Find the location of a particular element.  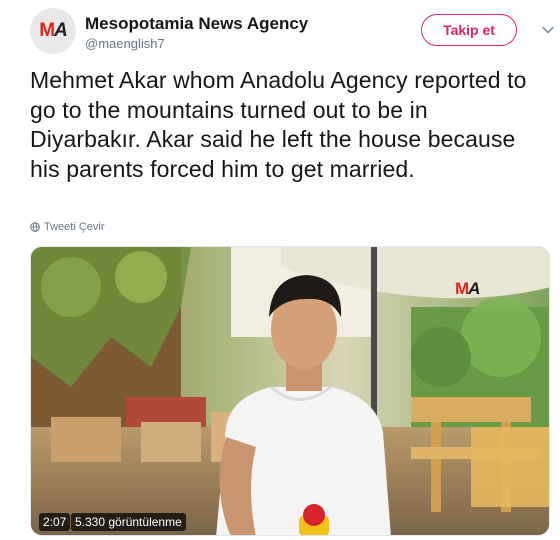

video-watermark-logo: MA is located at coordinates (467, 288).